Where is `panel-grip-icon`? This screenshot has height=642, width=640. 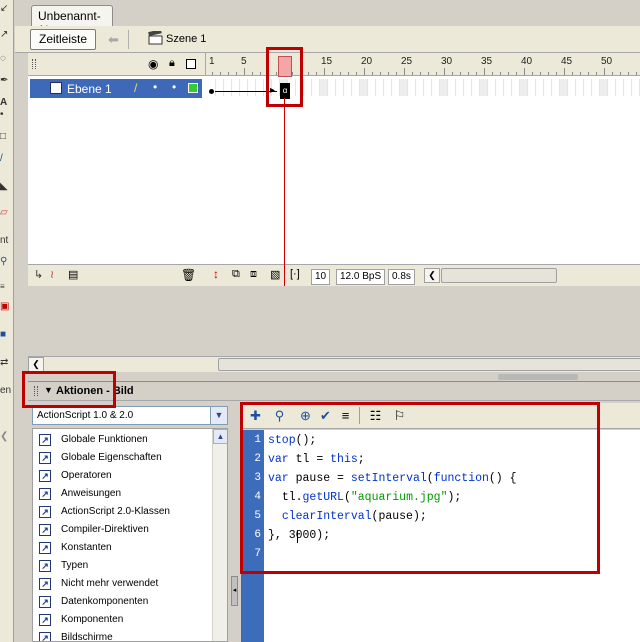 panel-grip-icon is located at coordinates (34, 64).